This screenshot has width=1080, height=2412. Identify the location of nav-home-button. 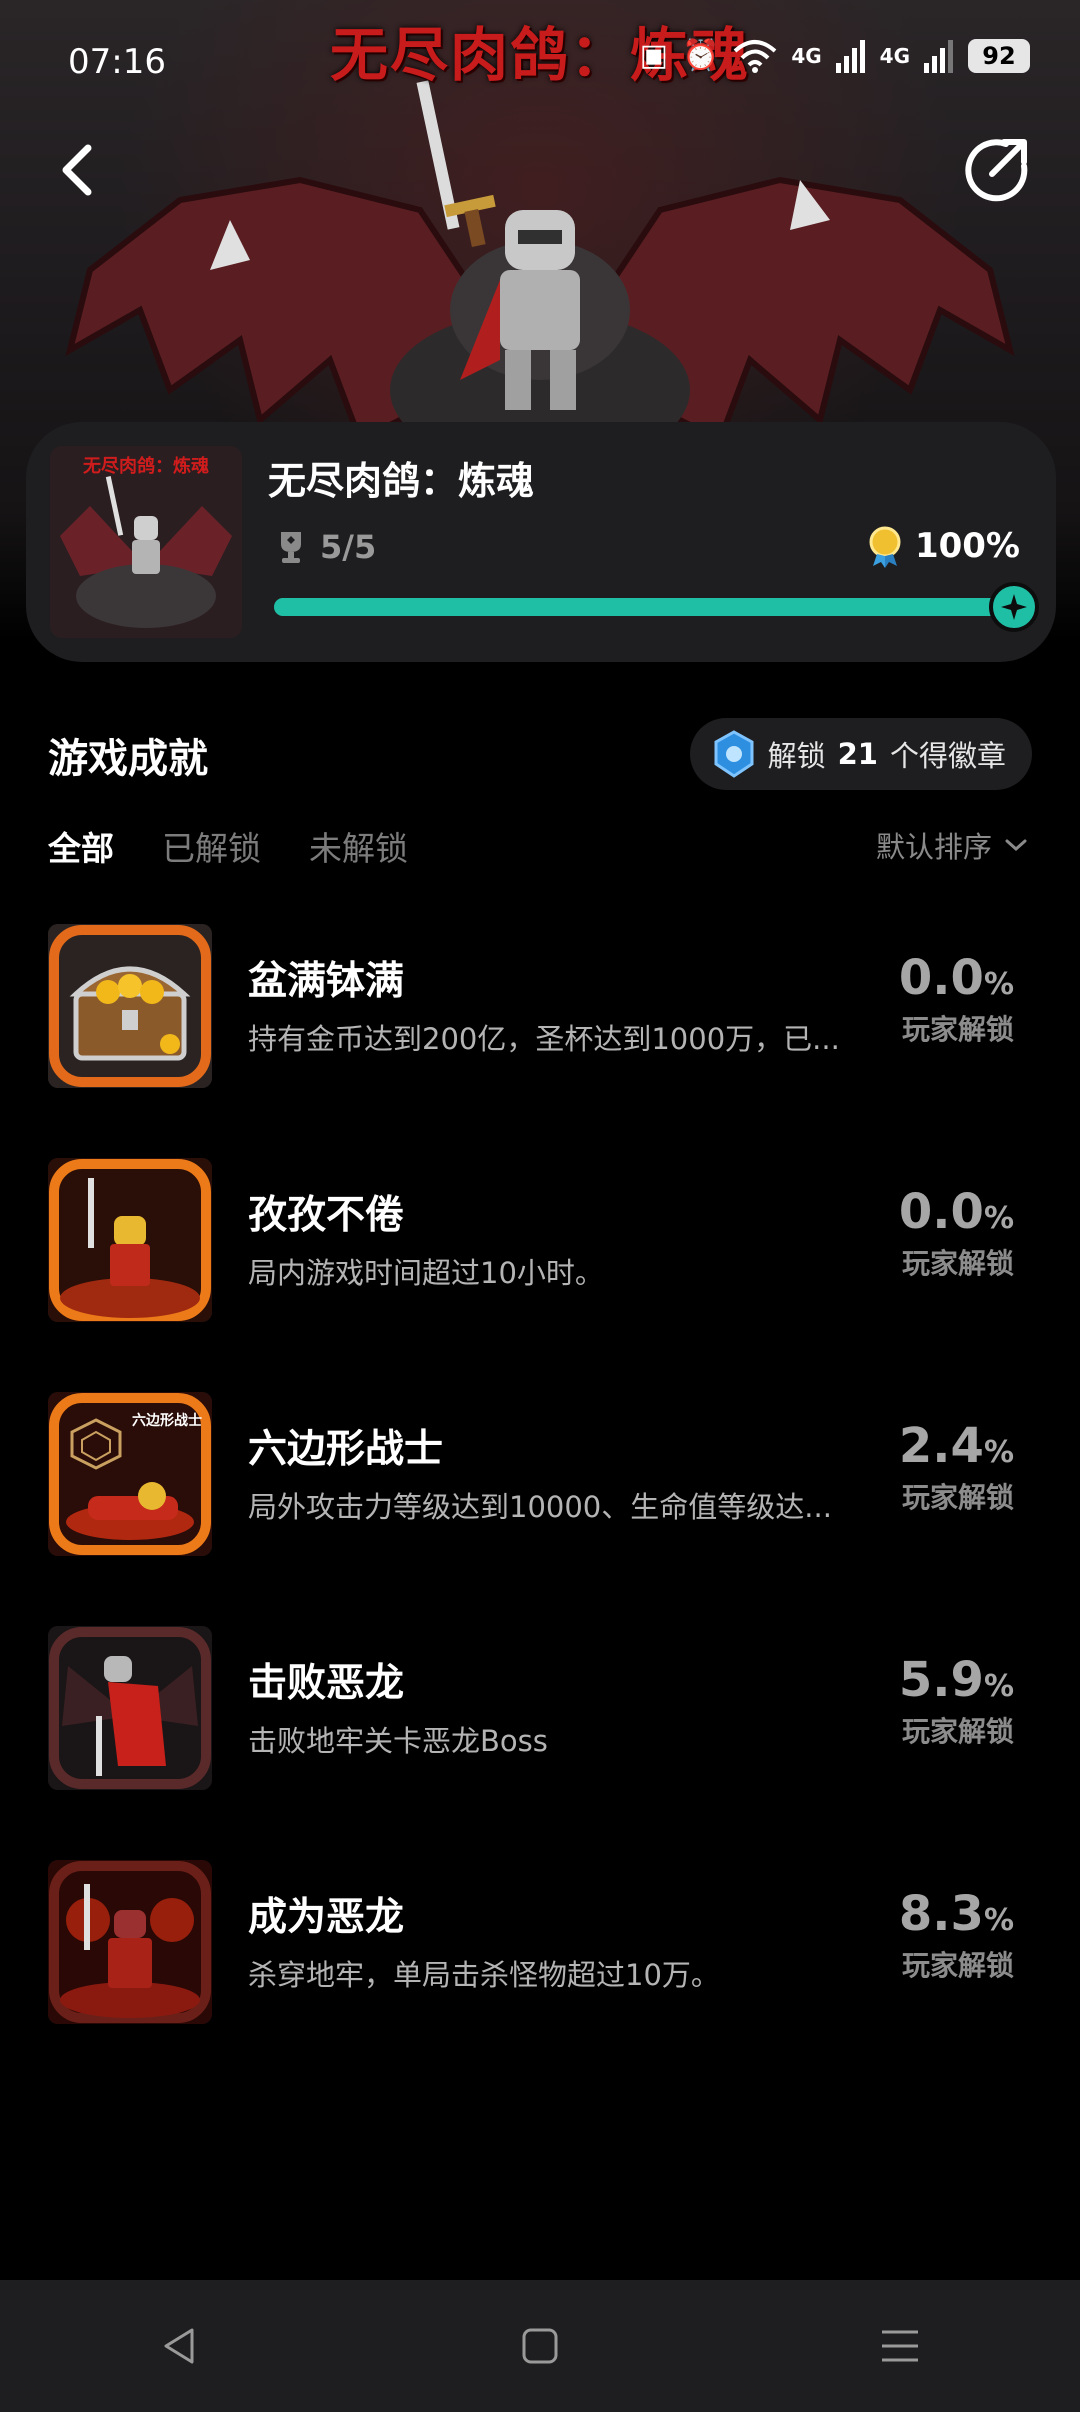
(540, 2346).